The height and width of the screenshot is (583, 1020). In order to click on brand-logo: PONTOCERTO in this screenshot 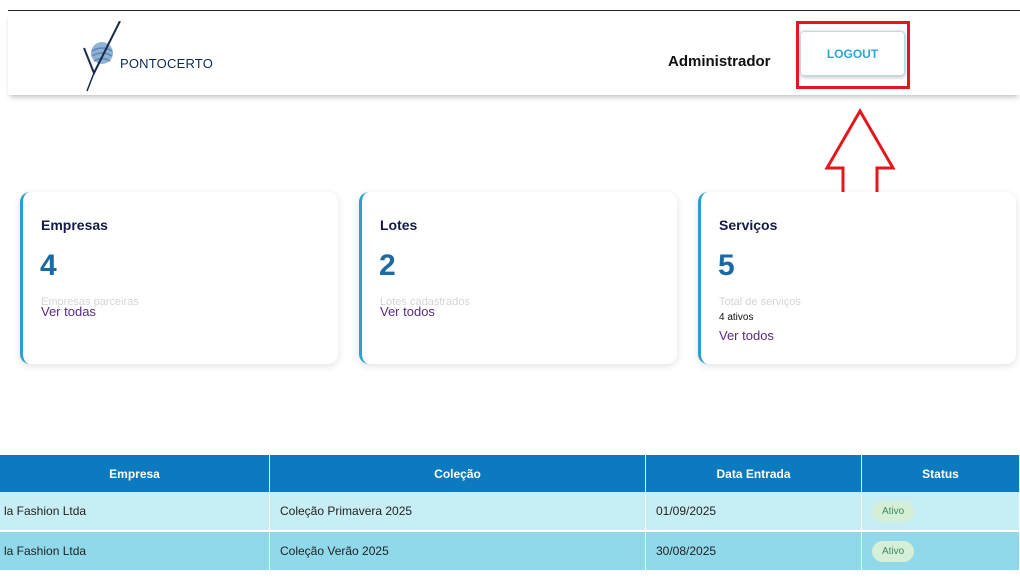, I will do `click(150, 59)`.